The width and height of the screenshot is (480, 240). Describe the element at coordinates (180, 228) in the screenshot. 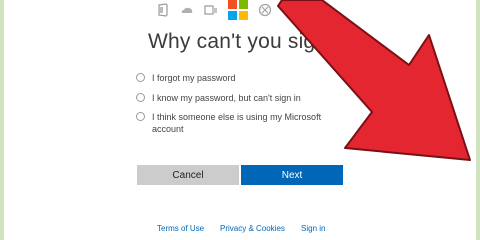

I see `terms-of-use-link: Terms of Use` at that location.